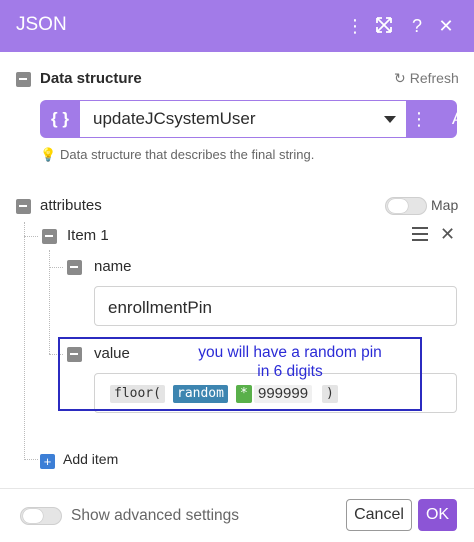  What do you see at coordinates (437, 515) in the screenshot?
I see `ok-button: OK` at bounding box center [437, 515].